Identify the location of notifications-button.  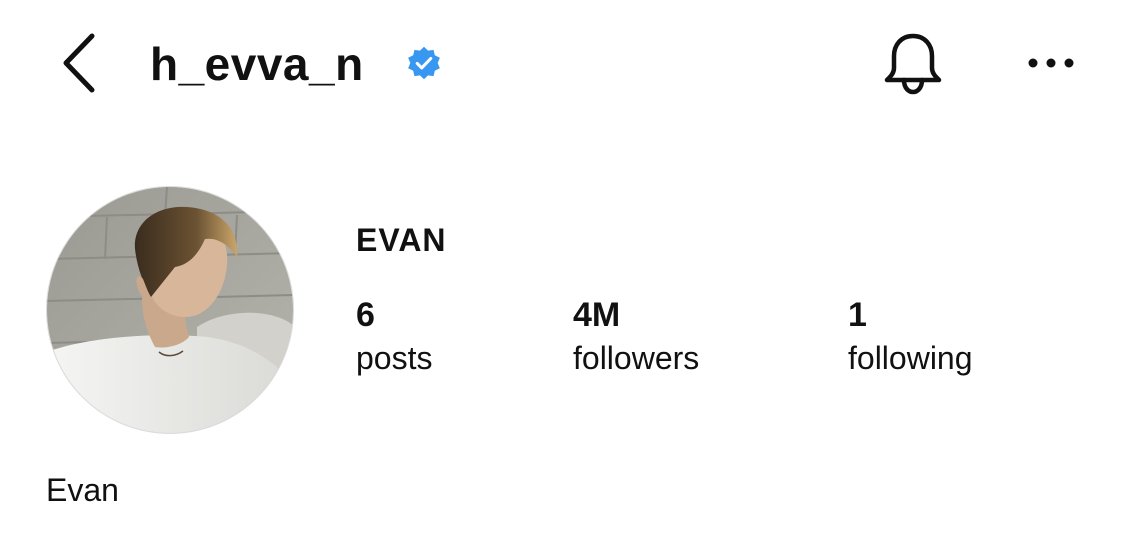
(913, 64).